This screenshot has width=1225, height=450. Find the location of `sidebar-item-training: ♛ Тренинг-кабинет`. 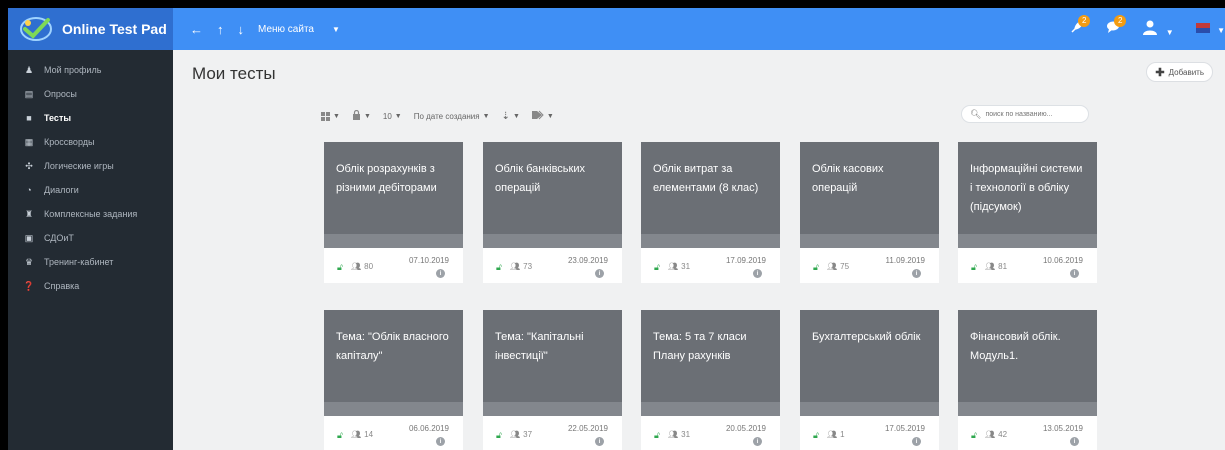

sidebar-item-training: ♛ Тренинг-кабинет is located at coordinates (90, 262).